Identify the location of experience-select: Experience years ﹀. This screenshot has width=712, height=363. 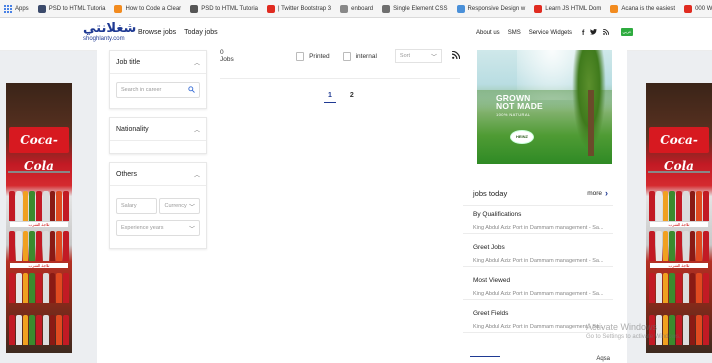
(158, 228).